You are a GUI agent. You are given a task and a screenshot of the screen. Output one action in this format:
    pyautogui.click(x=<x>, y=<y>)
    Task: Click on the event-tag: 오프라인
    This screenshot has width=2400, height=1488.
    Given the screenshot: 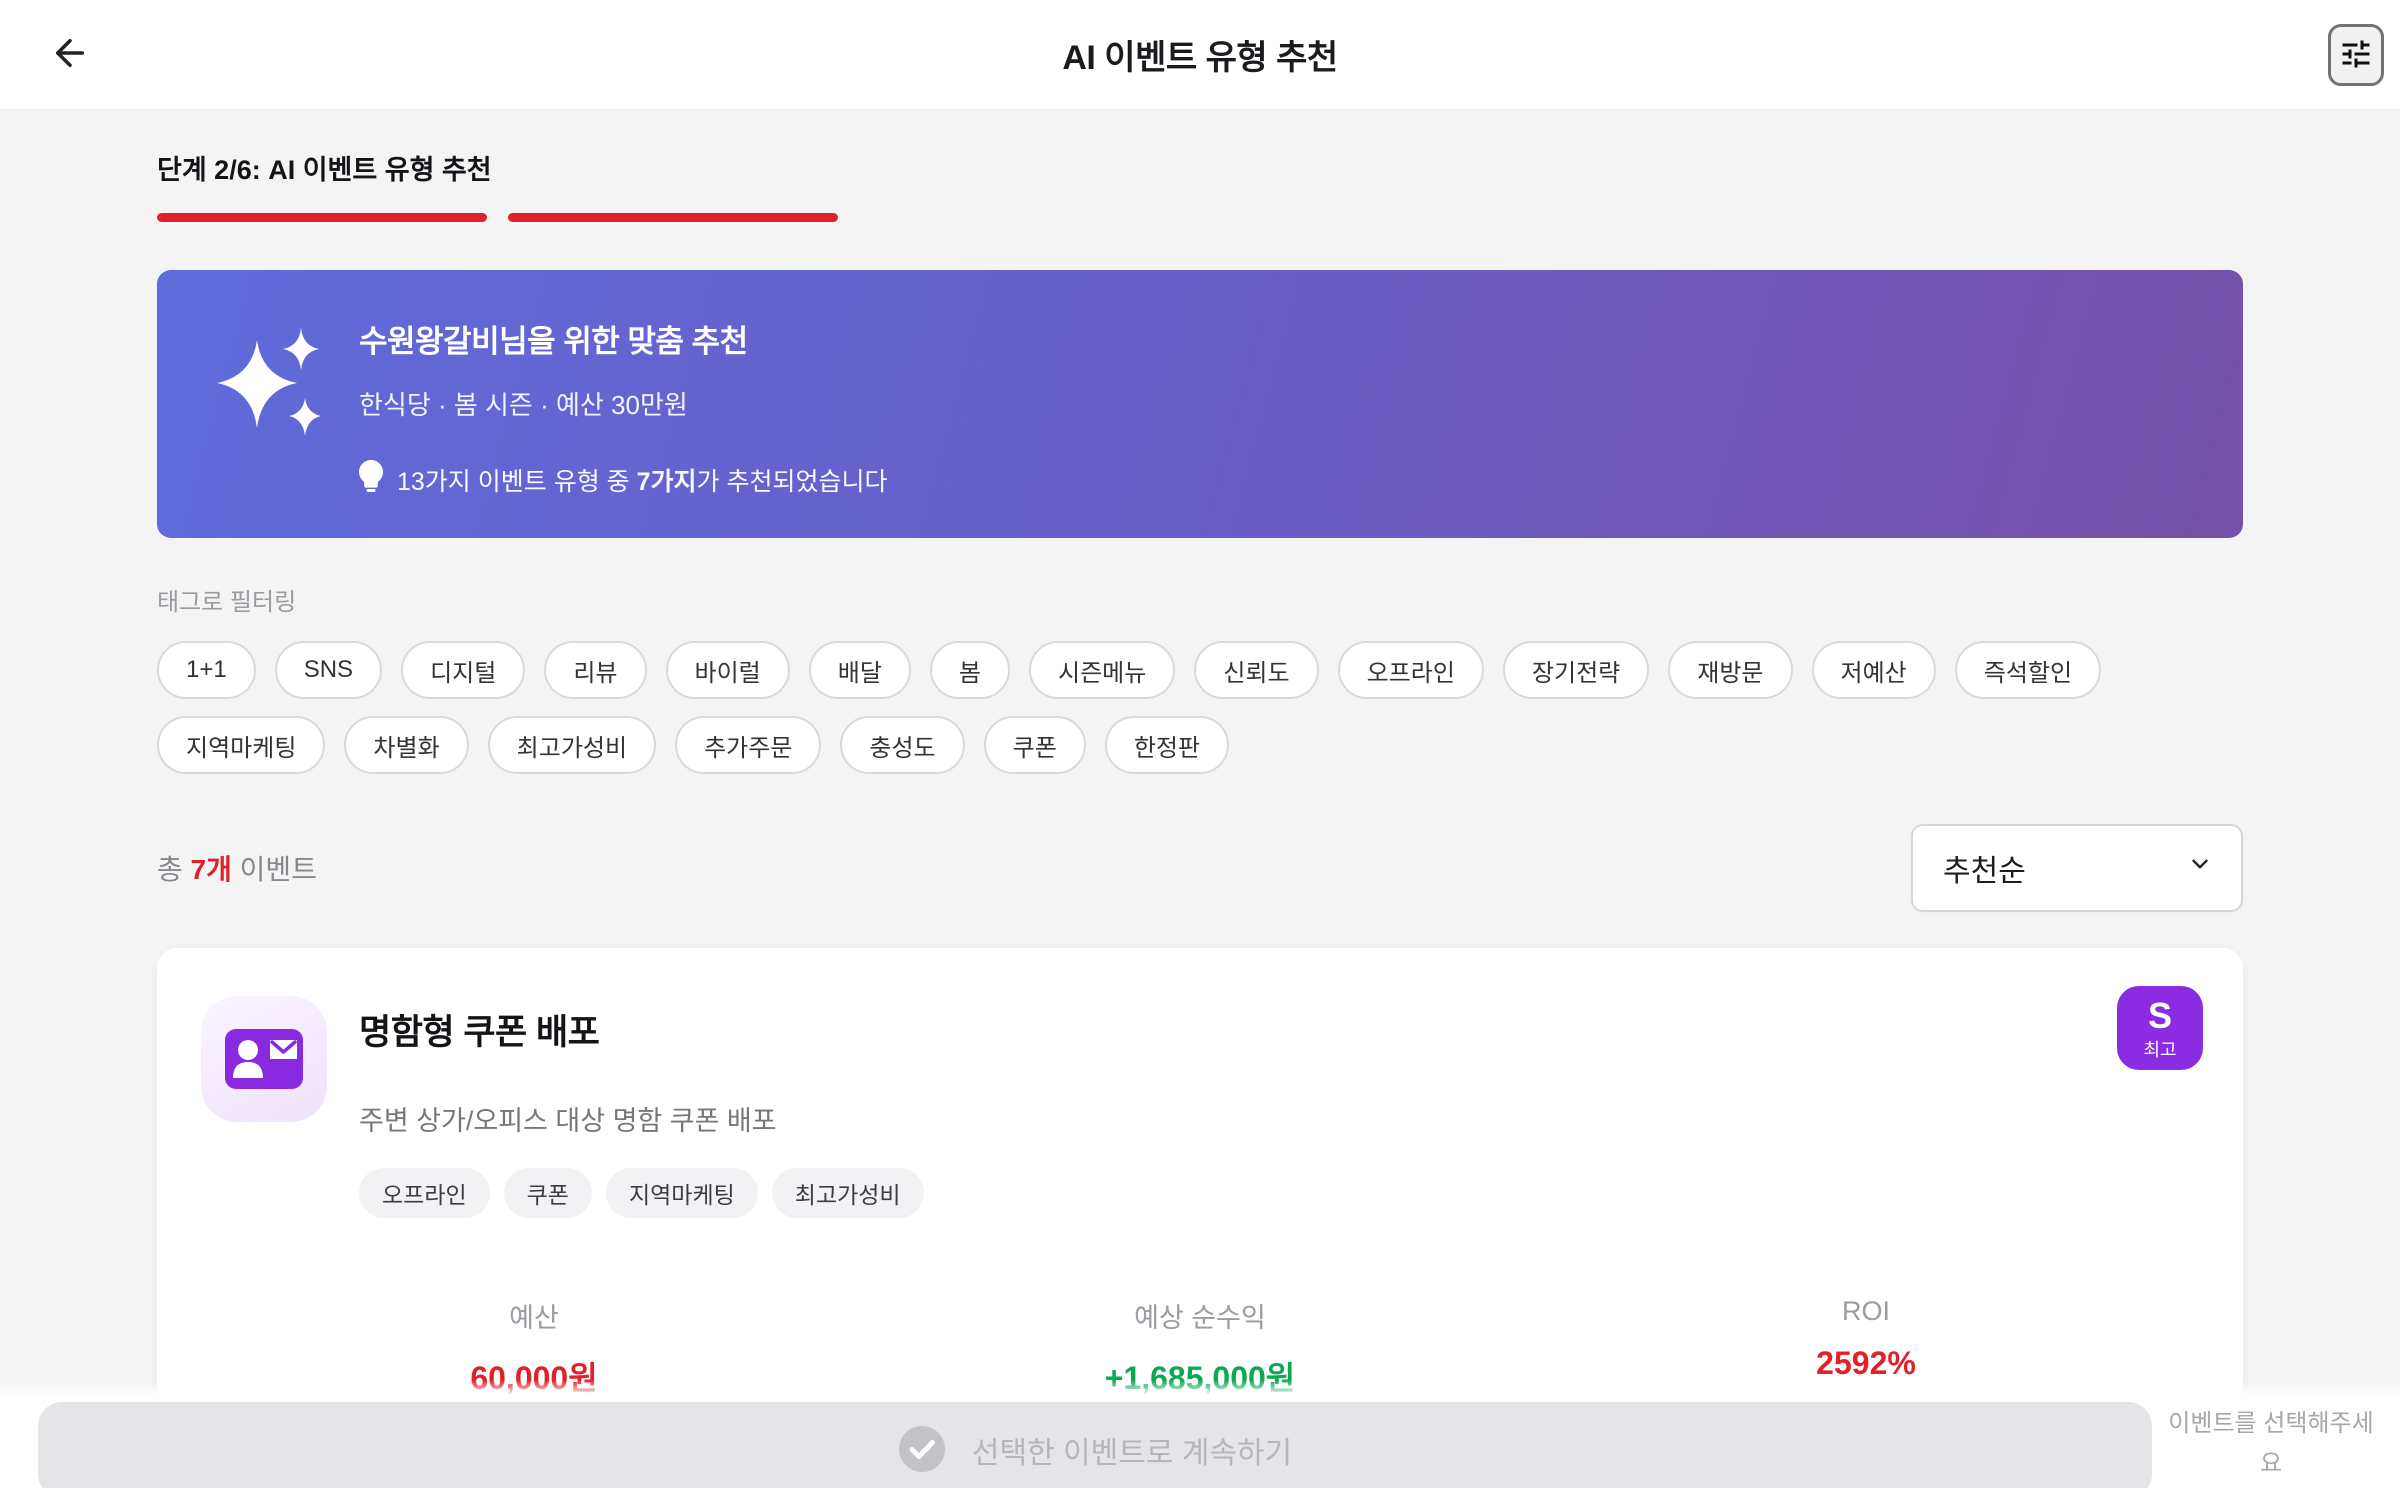 What is the action you would take?
    pyautogui.click(x=424, y=1193)
    